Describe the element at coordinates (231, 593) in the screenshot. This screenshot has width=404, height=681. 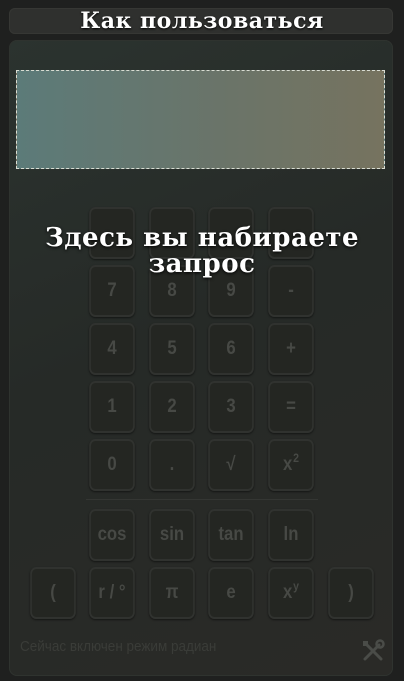
I see `key-e: e` at that location.